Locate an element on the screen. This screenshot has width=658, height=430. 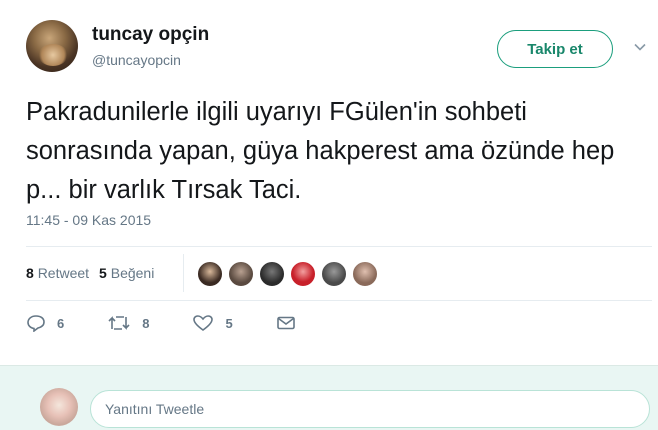
chevron-down-icon is located at coordinates (640, 47).